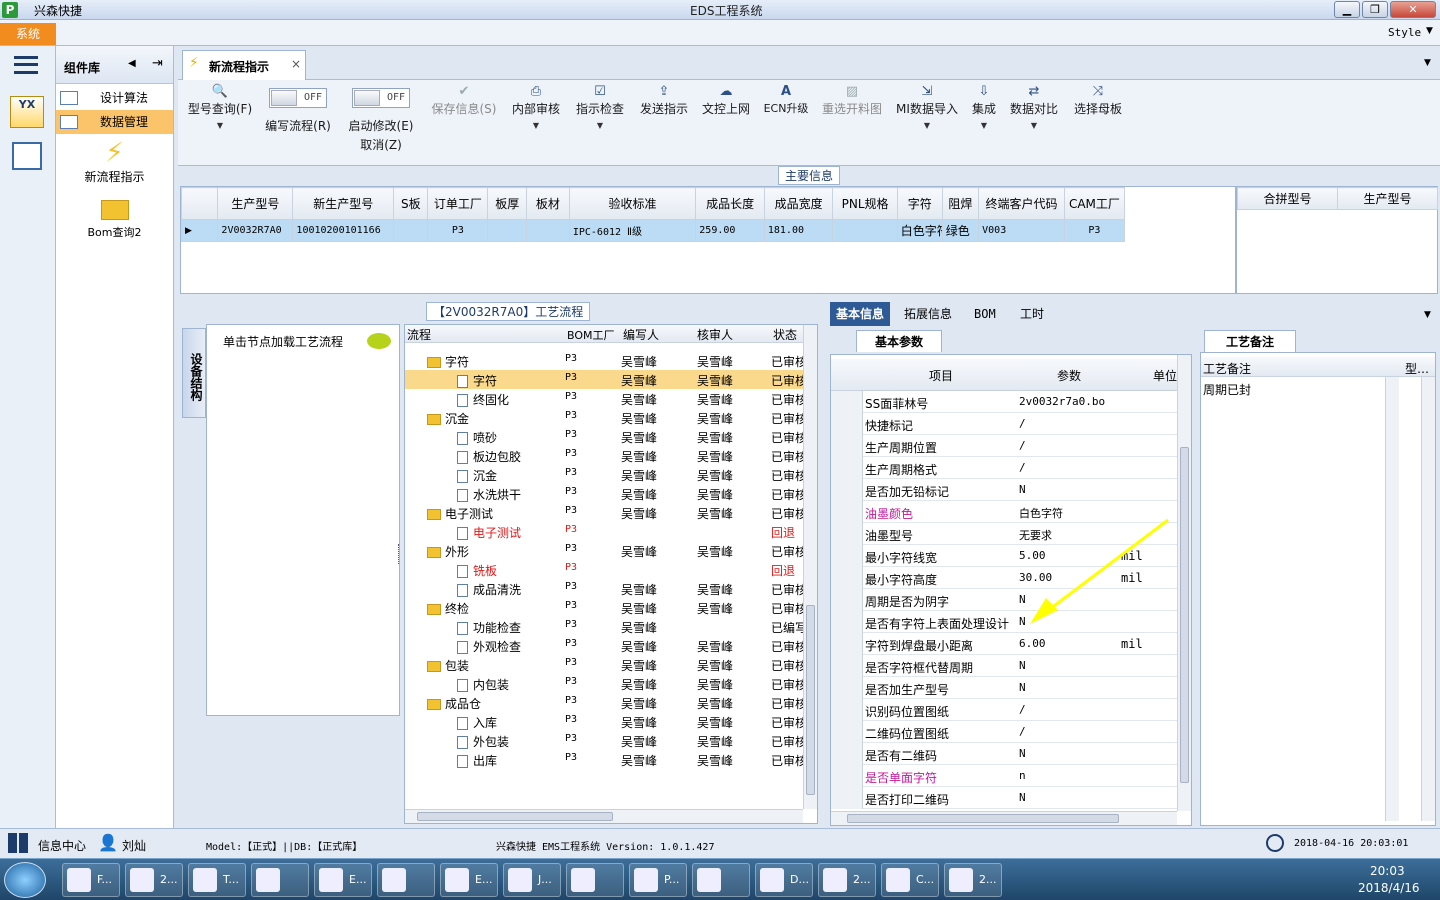 This screenshot has width=1440, height=900. What do you see at coordinates (1413, 9) in the screenshot?
I see `close-button: ✕` at bounding box center [1413, 9].